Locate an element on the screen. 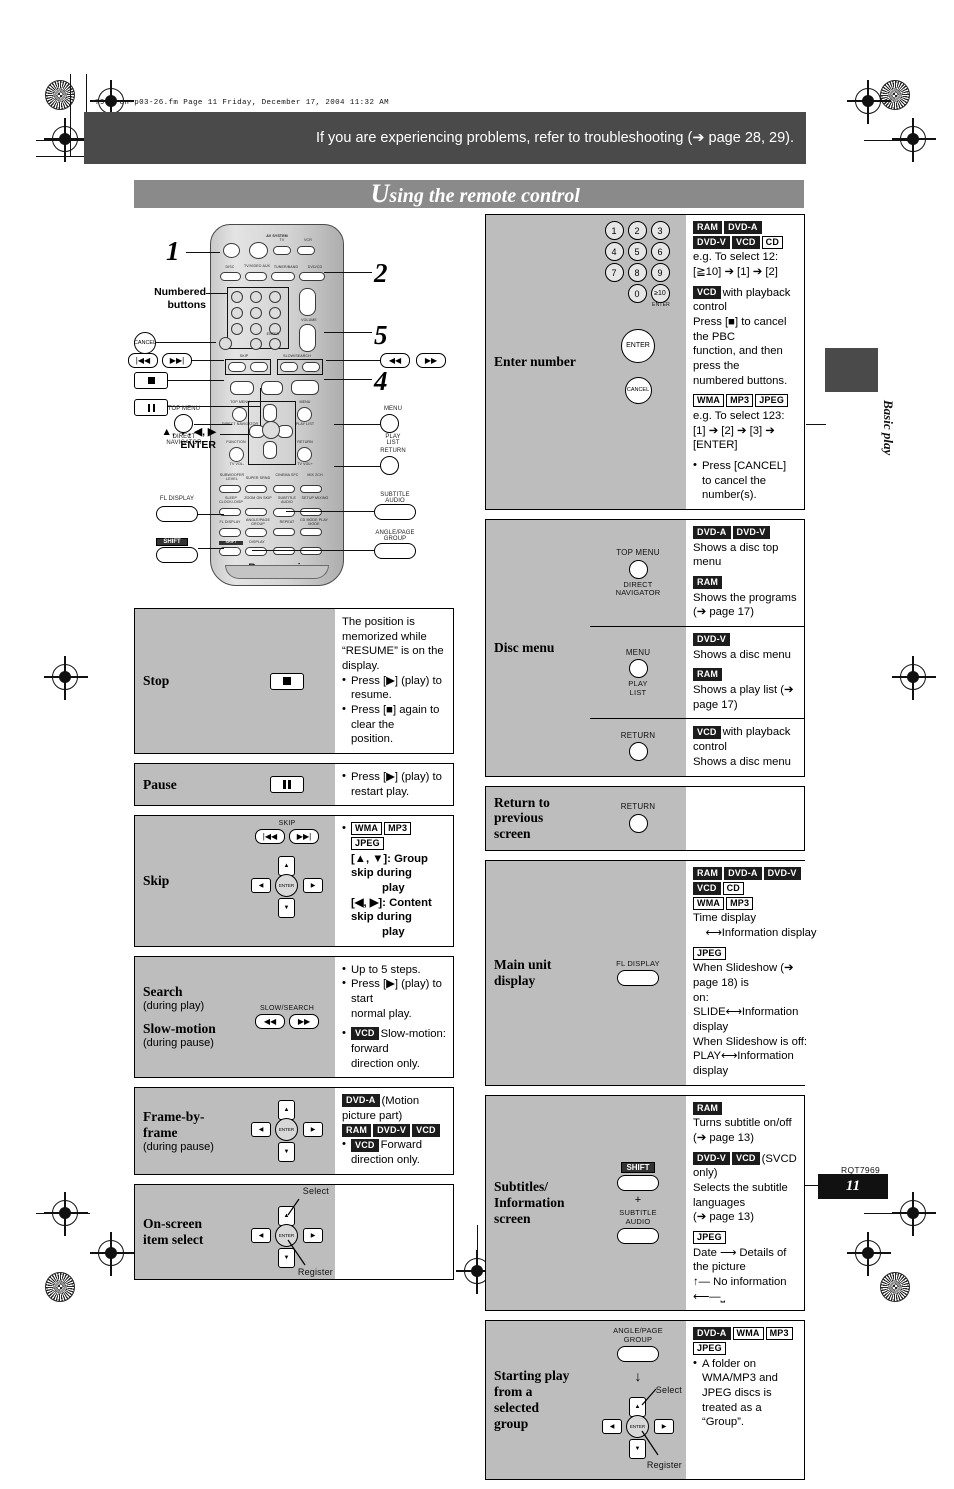 The height and width of the screenshot is (1489, 954). enter-block-1-line-1: e.g. To select 12: is located at coordinates (736, 257).